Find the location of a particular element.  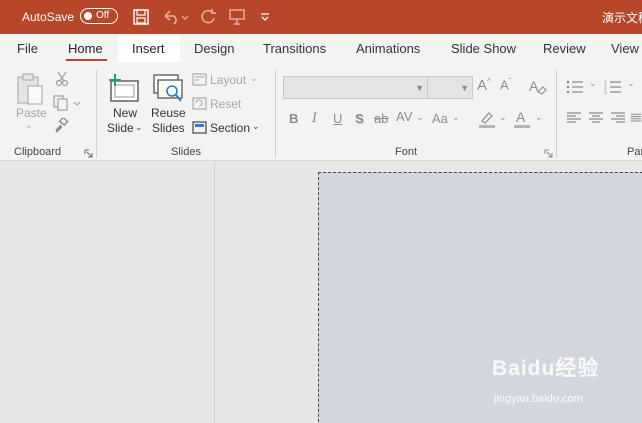

justify-button is located at coordinates (636, 118).